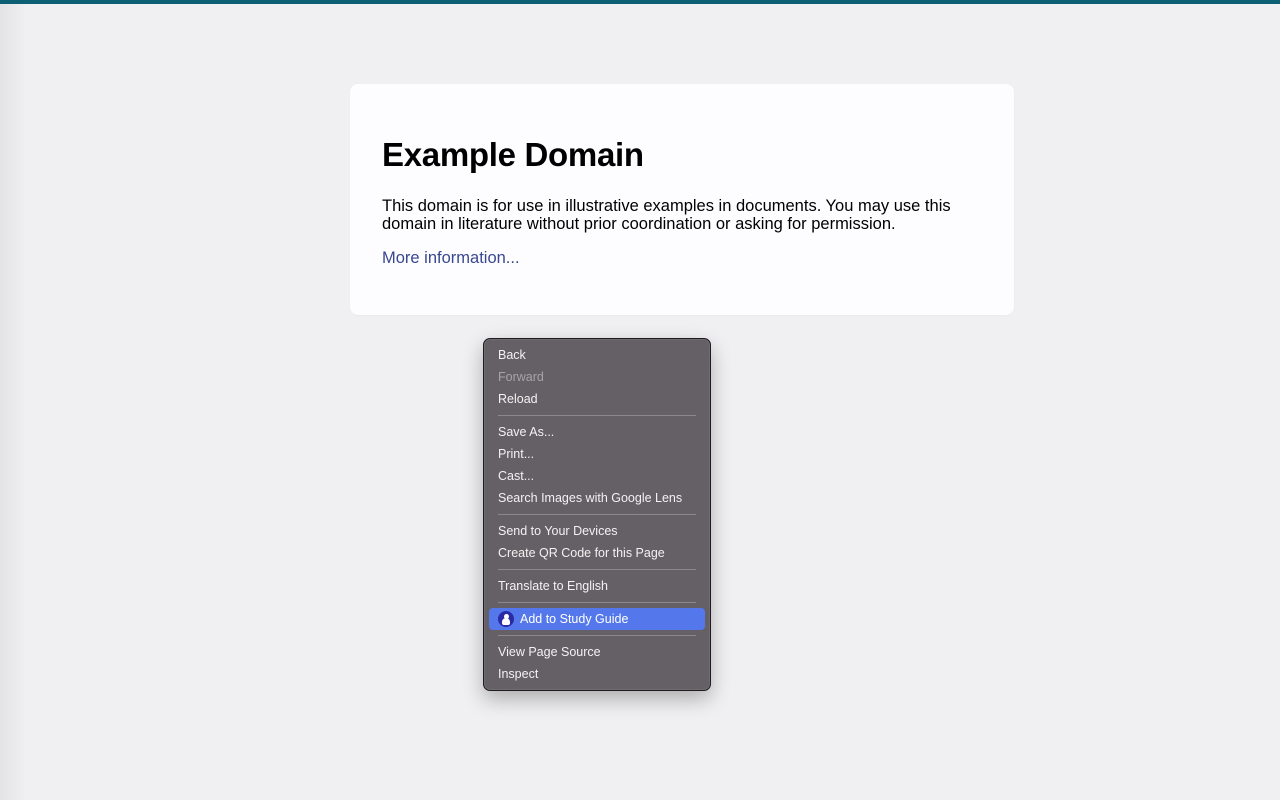  What do you see at coordinates (597, 586) in the screenshot?
I see `menu-item-translate: Translate to English` at bounding box center [597, 586].